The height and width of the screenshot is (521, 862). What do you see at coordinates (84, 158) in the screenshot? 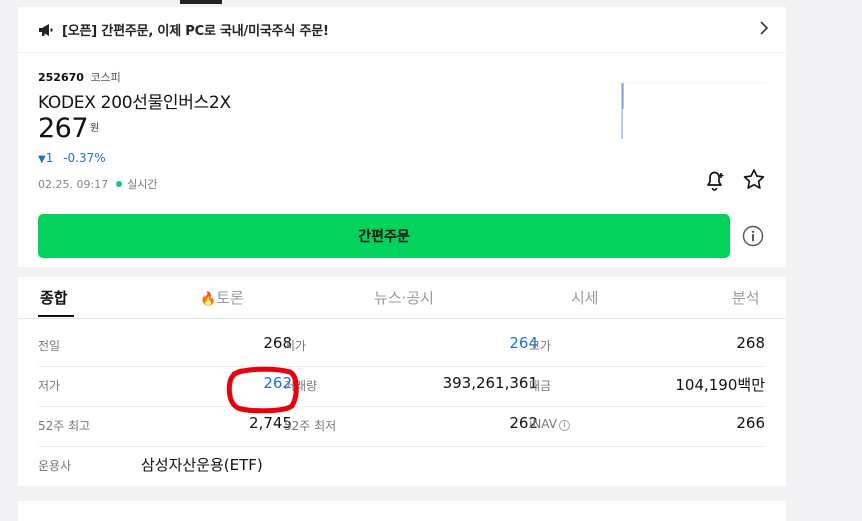
I see `change-percent: -0.37%` at bounding box center [84, 158].